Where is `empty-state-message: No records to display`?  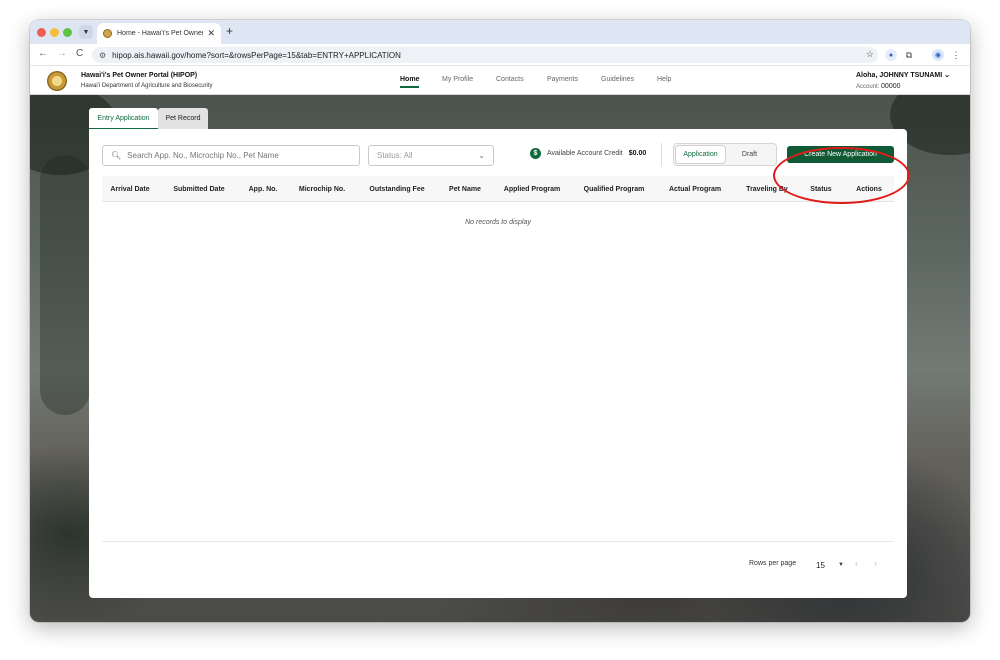
empty-state-message: No records to display is located at coordinates (498, 222).